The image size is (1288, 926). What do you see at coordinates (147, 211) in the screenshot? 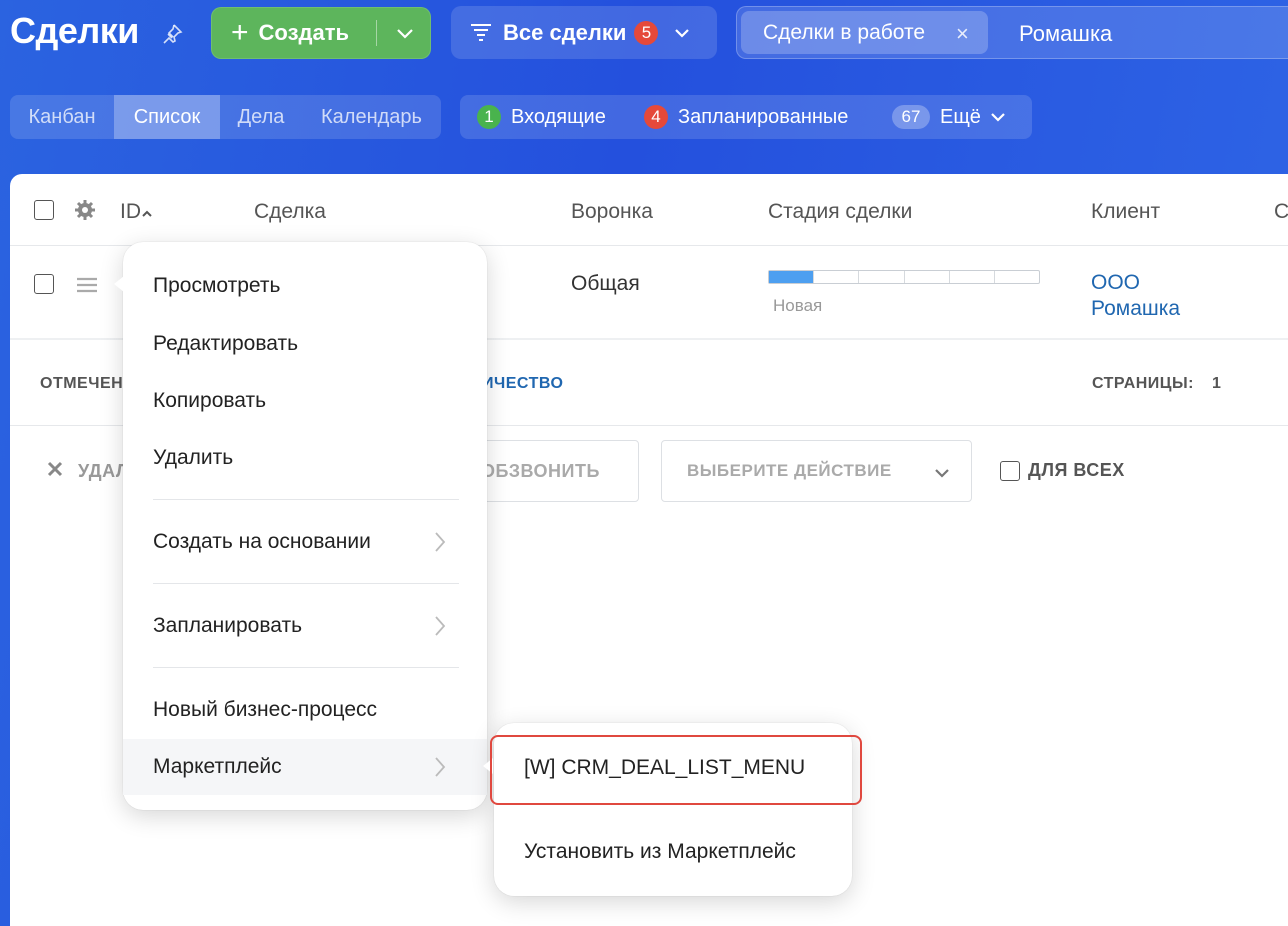
I see `sort-asc-icon` at bounding box center [147, 211].